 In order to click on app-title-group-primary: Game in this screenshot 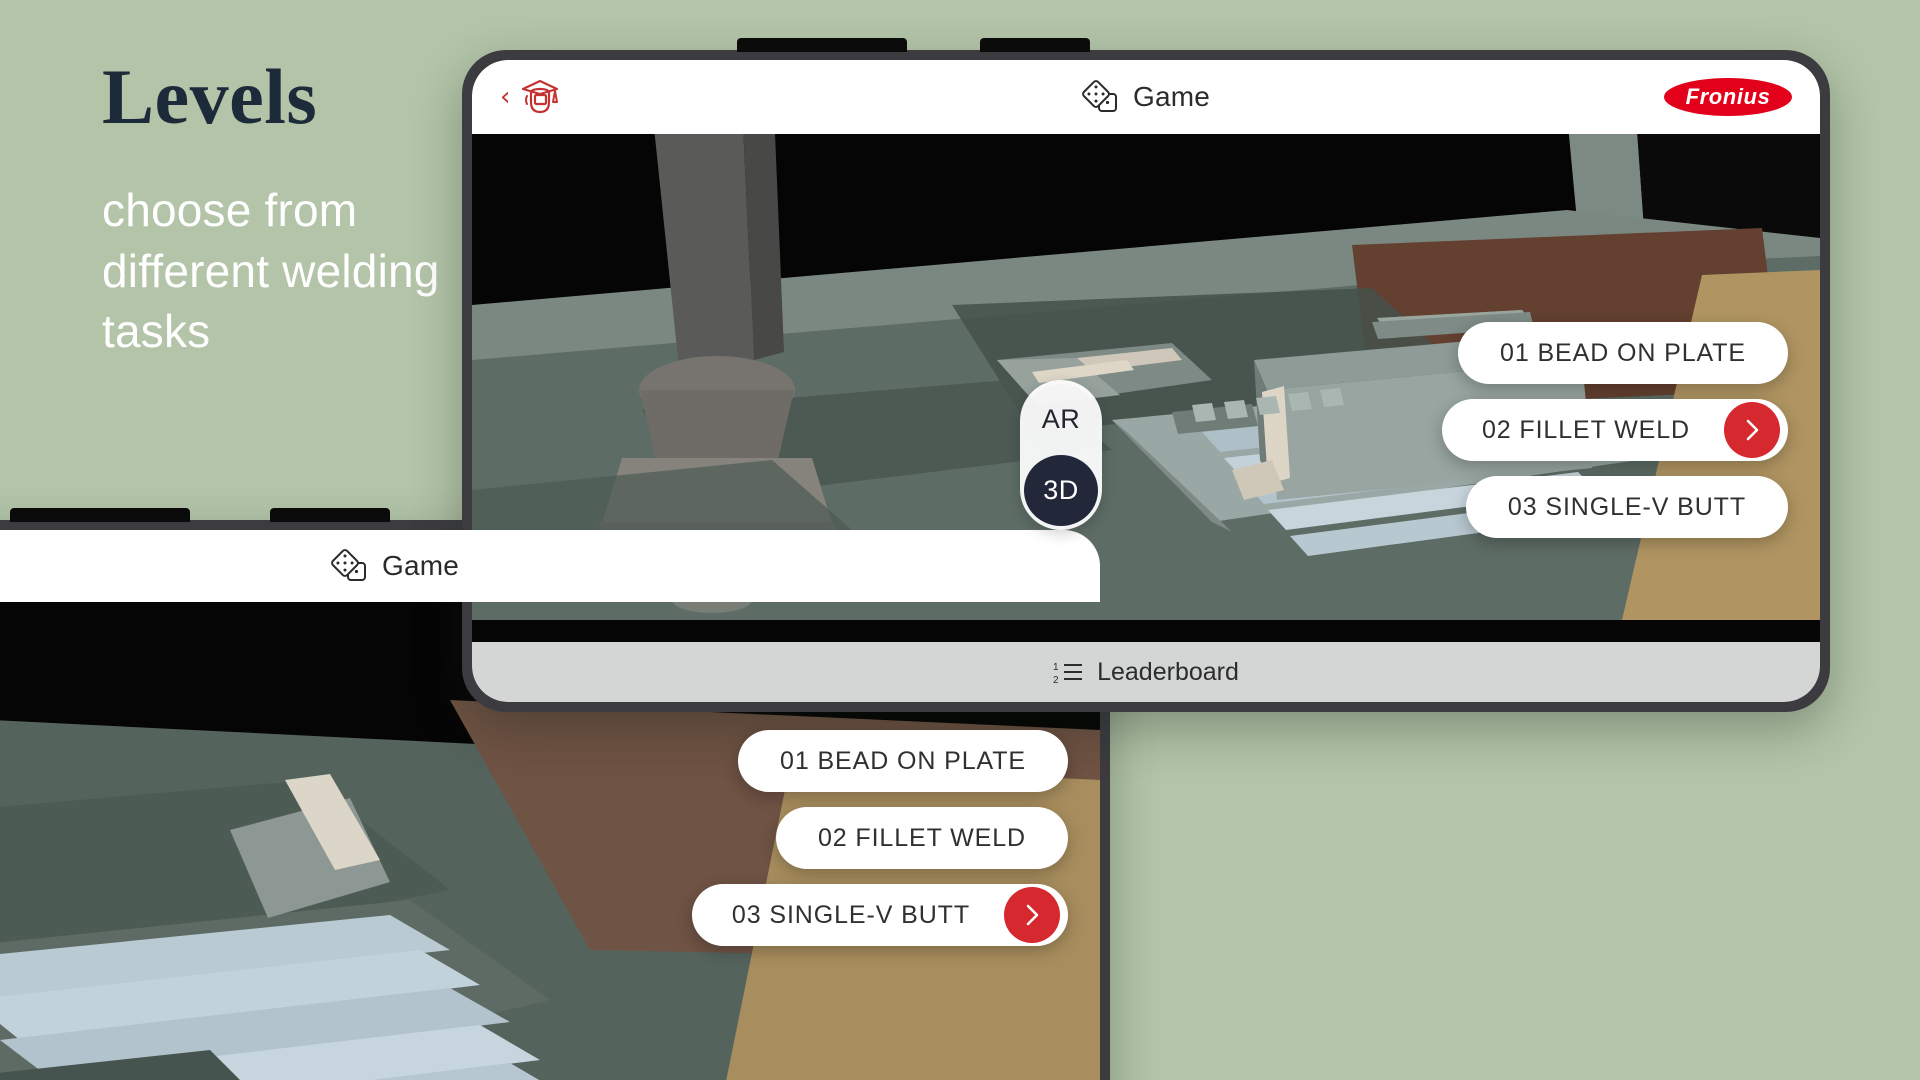, I will do `click(1146, 97)`.